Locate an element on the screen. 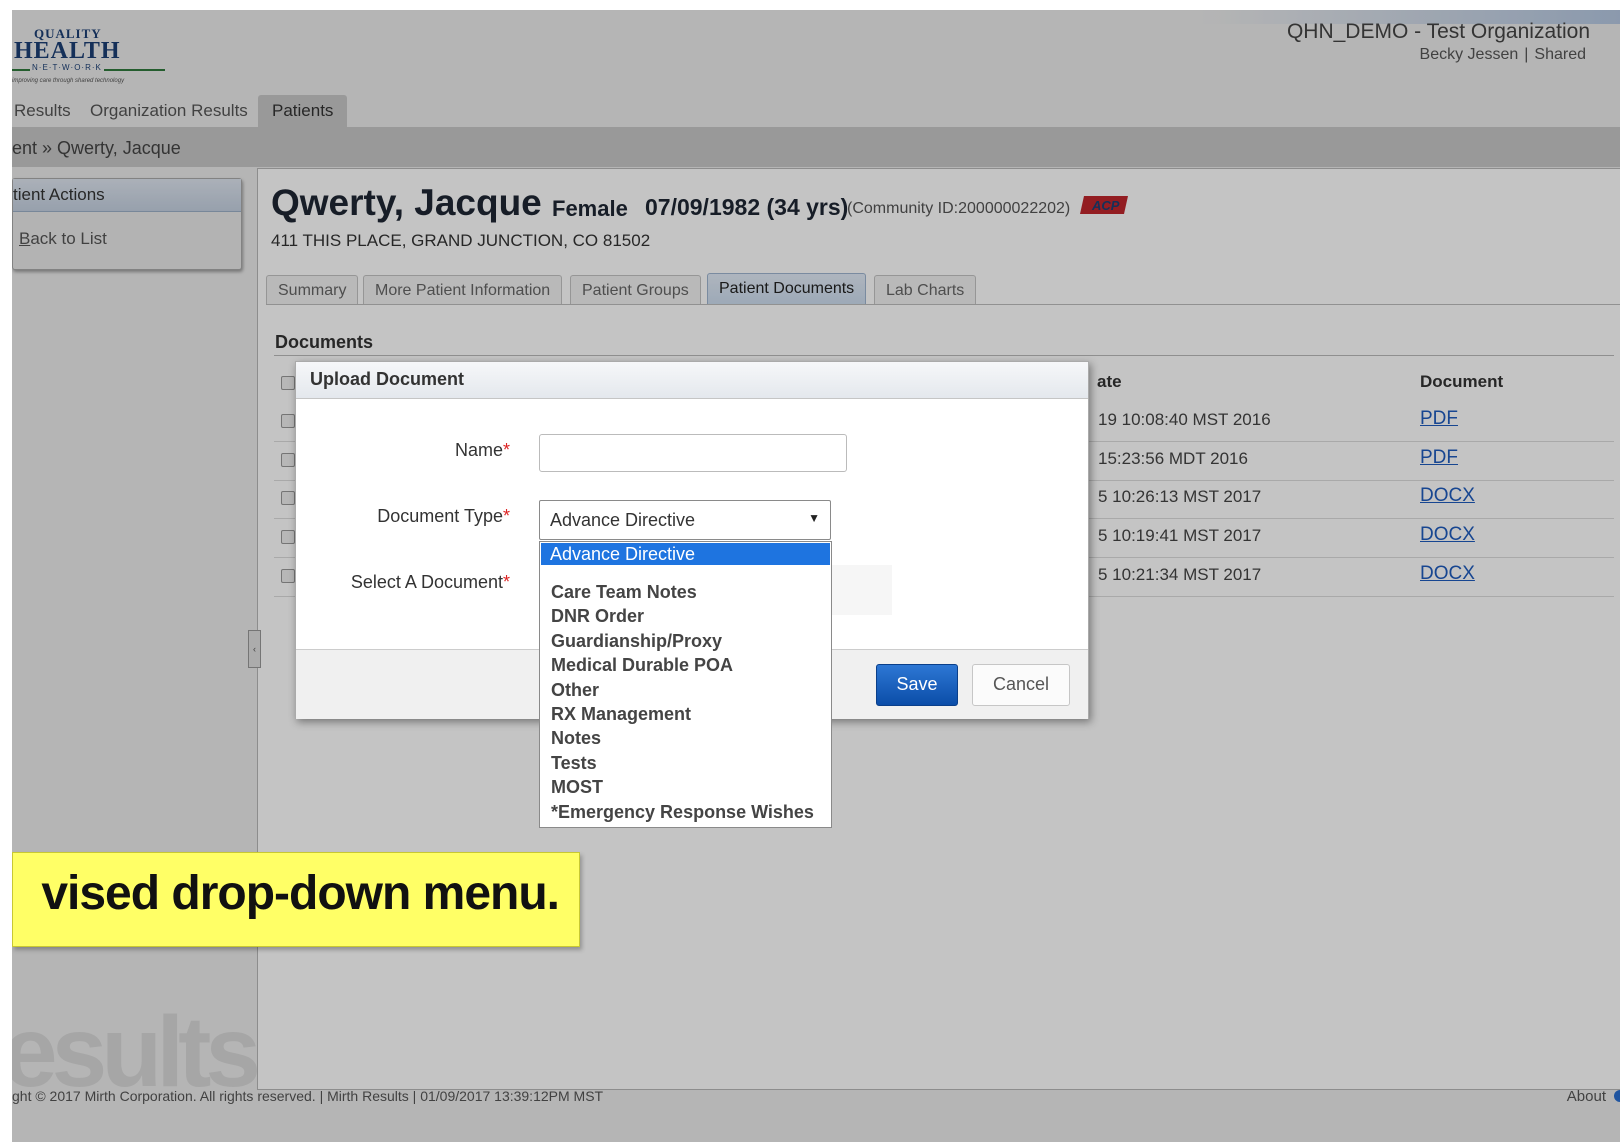 The width and height of the screenshot is (1620, 1142). document-type-select: Advance Directive ▼ is located at coordinates (685, 520).